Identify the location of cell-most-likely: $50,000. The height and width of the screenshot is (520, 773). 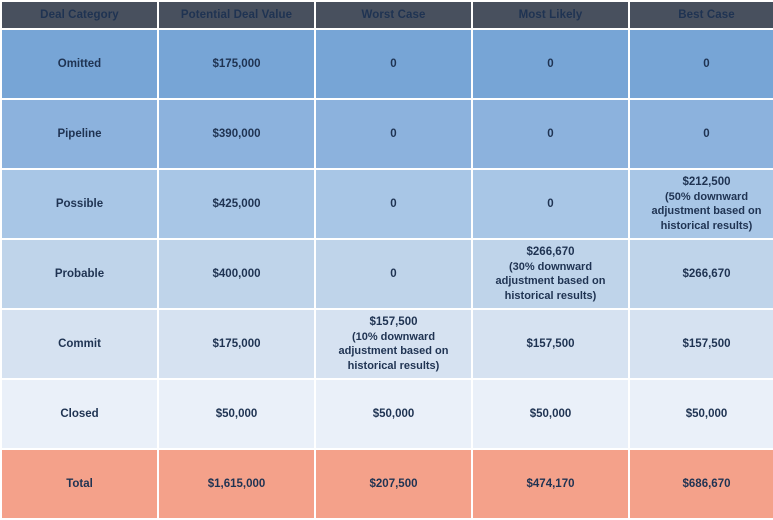
(550, 414).